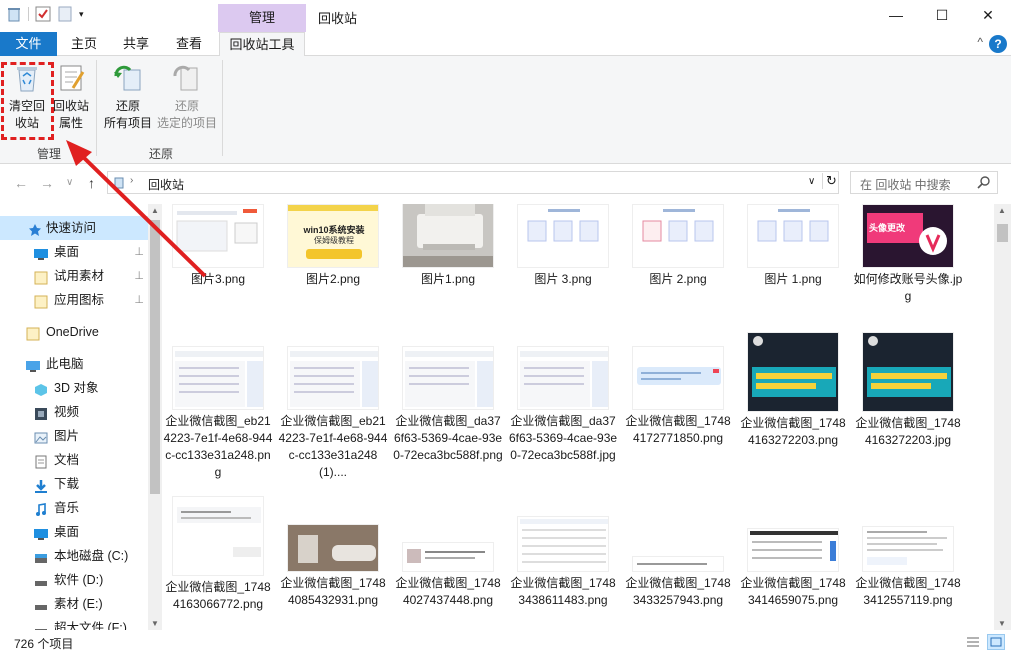 The image size is (1011, 655). Describe the element at coordinates (811, 181) in the screenshot. I see `address-dropdown-icon: ∨` at that location.